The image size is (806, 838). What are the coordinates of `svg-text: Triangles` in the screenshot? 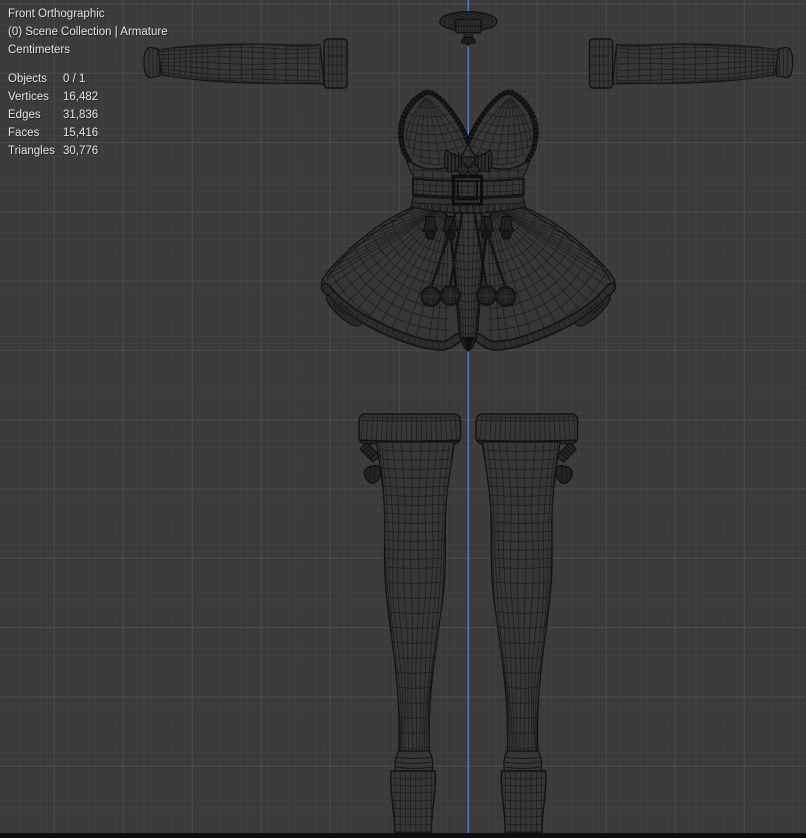 It's located at (31, 151).